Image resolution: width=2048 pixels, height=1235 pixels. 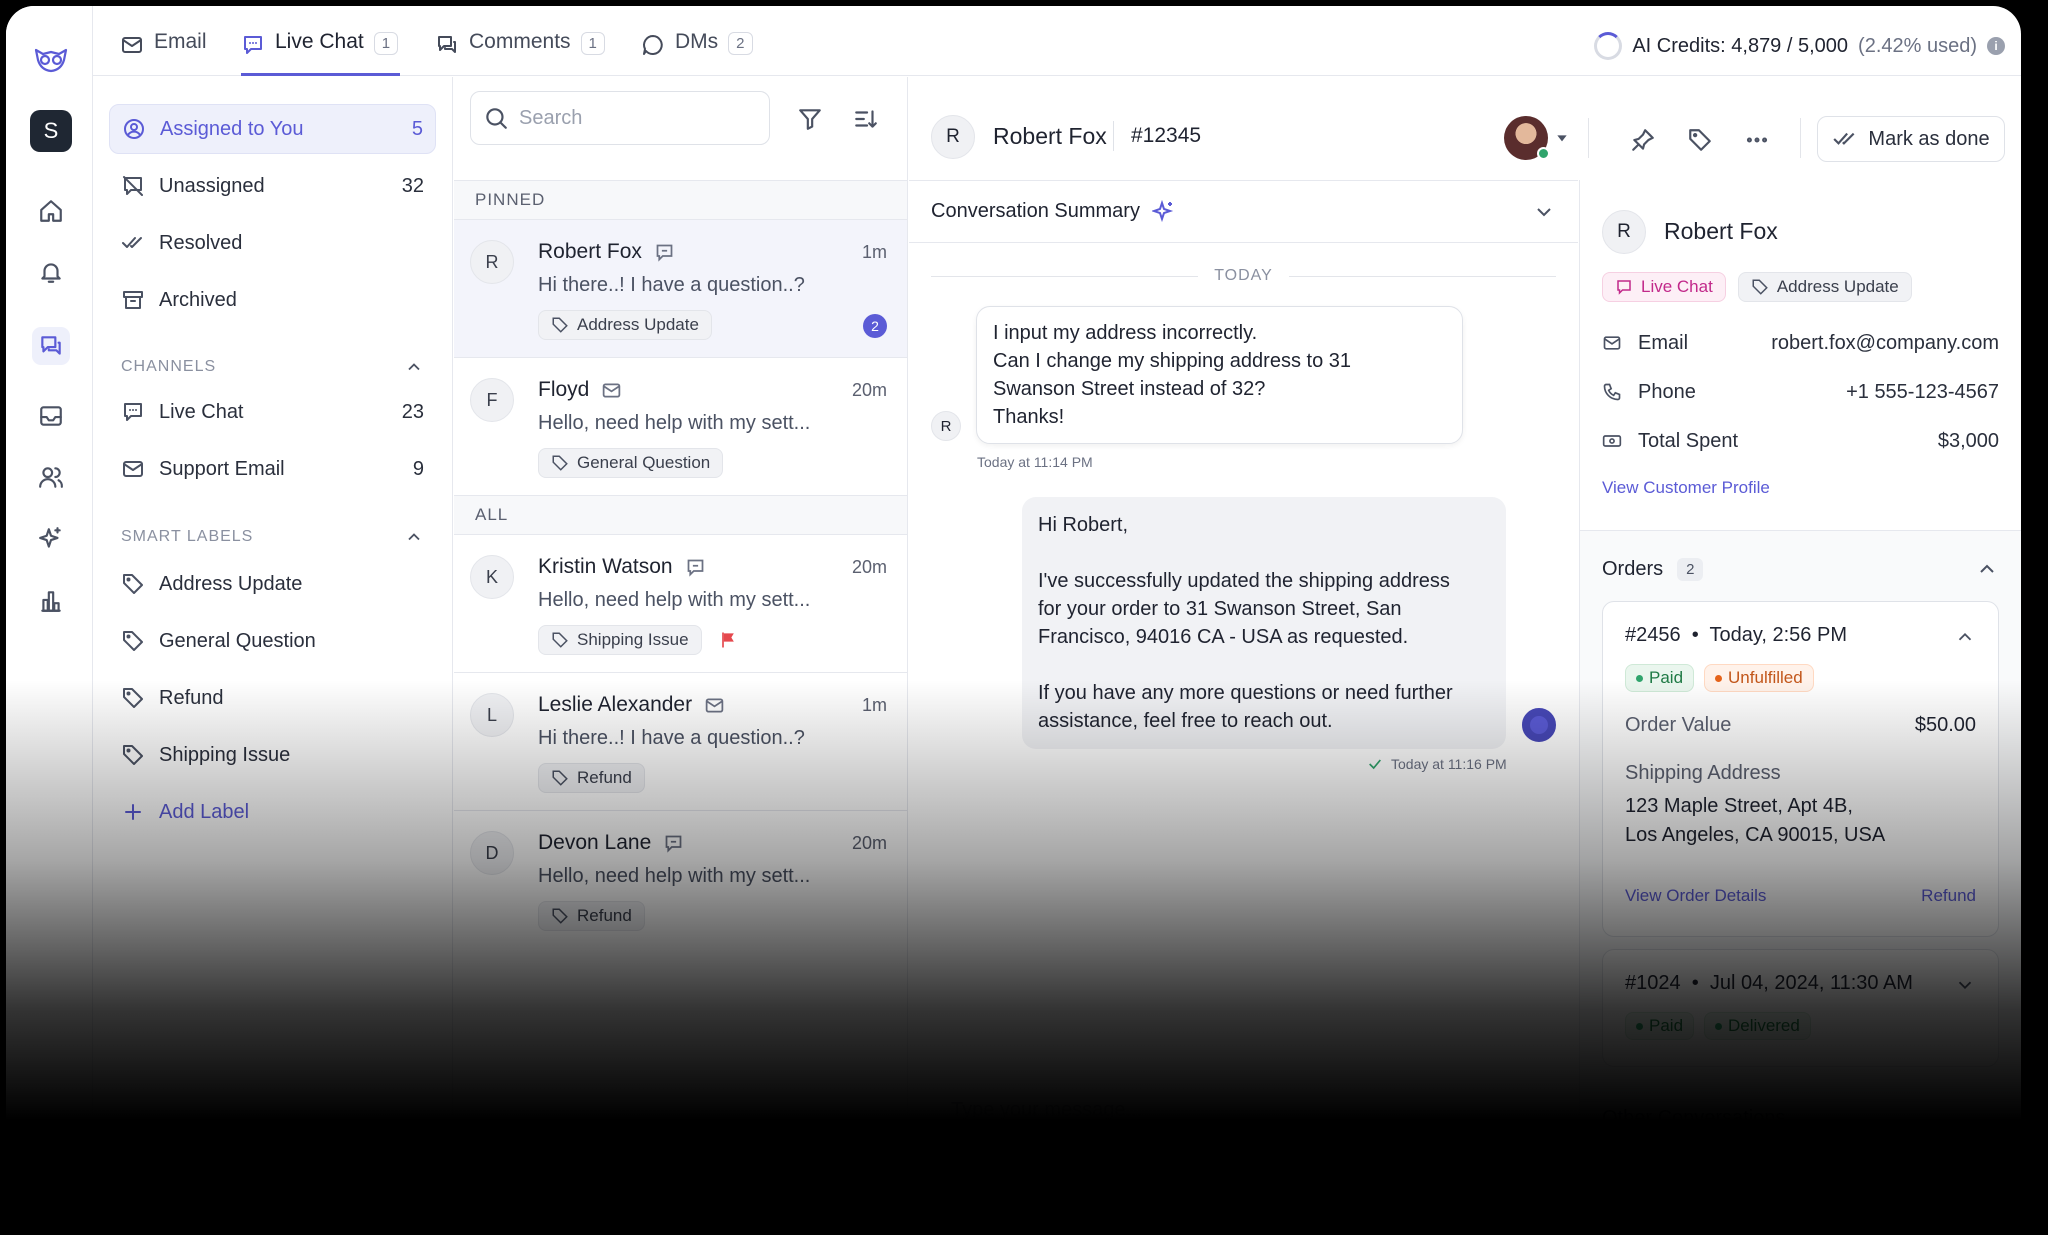 What do you see at coordinates (272, 412) in the screenshot?
I see `nav-channel-live-chat: Live Chat 23` at bounding box center [272, 412].